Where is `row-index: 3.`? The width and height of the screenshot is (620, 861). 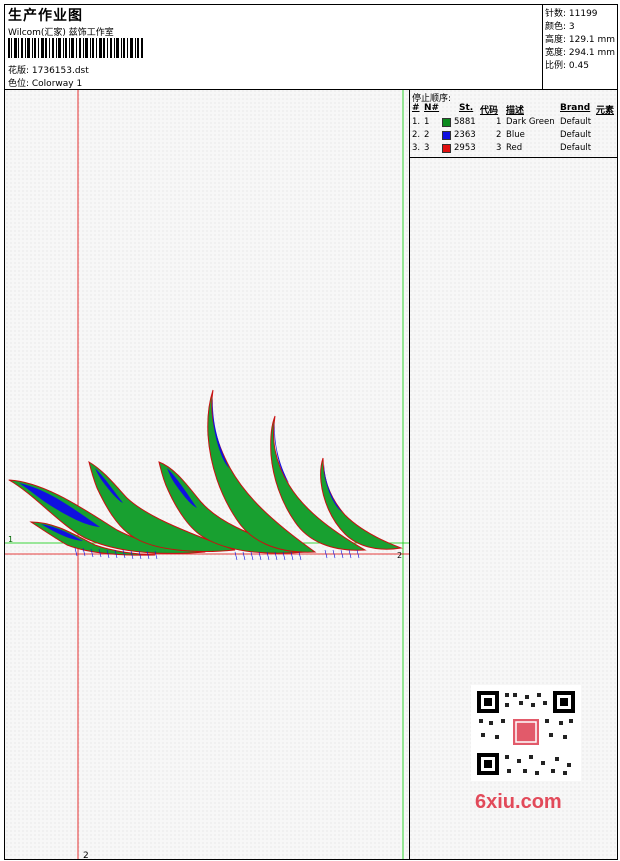 row-index: 3. is located at coordinates (416, 148).